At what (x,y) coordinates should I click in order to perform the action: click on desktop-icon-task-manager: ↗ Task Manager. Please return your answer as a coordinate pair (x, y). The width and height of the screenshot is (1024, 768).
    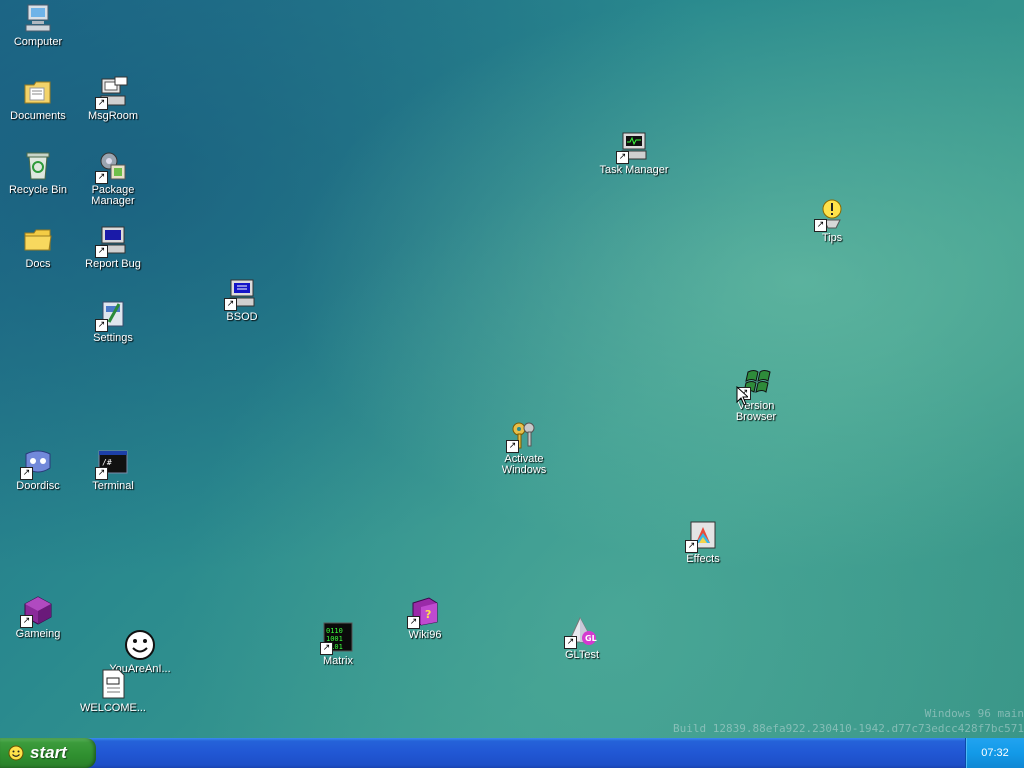
    Looking at the image, I should click on (634, 153).